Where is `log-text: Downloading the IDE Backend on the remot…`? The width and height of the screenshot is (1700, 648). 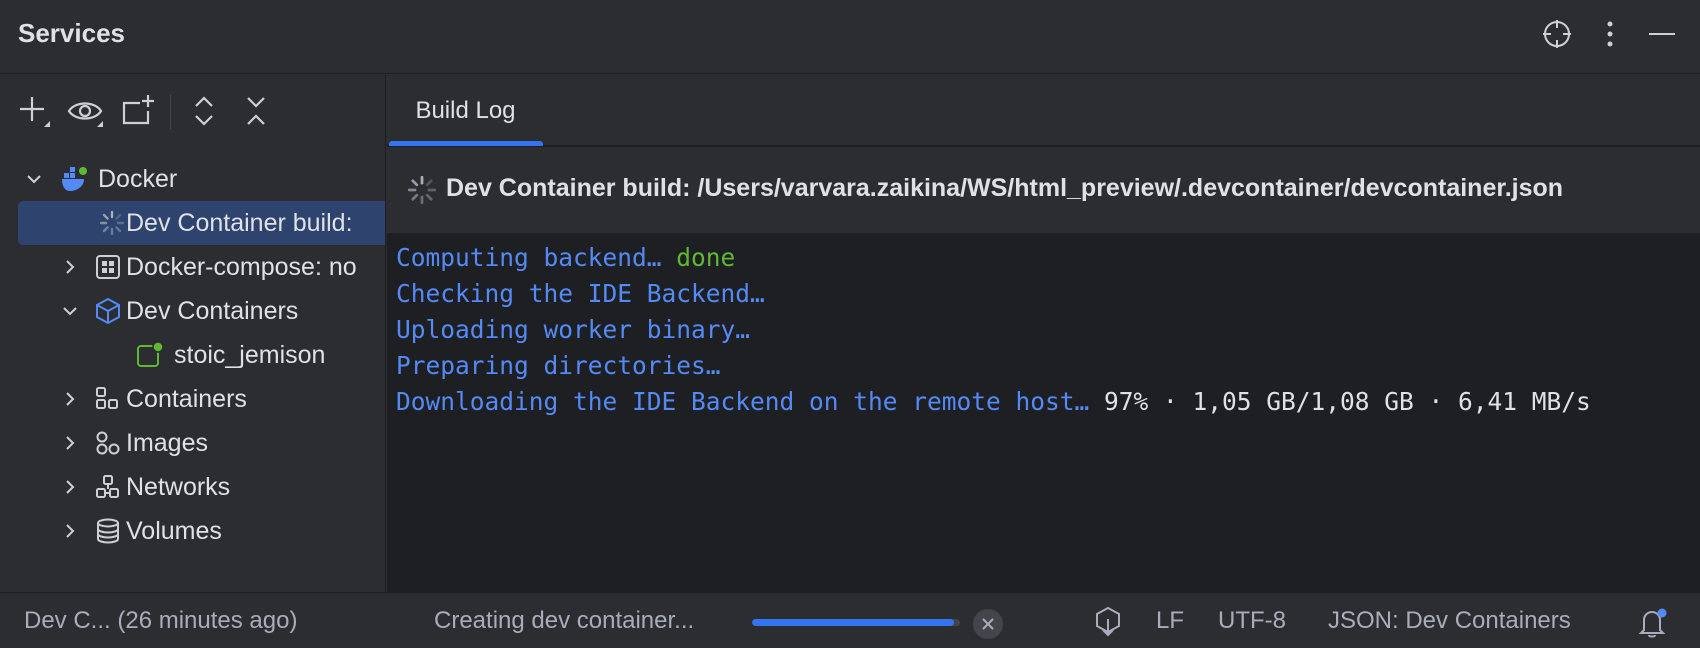
log-text: Downloading the IDE Backend on the remot… is located at coordinates (750, 401).